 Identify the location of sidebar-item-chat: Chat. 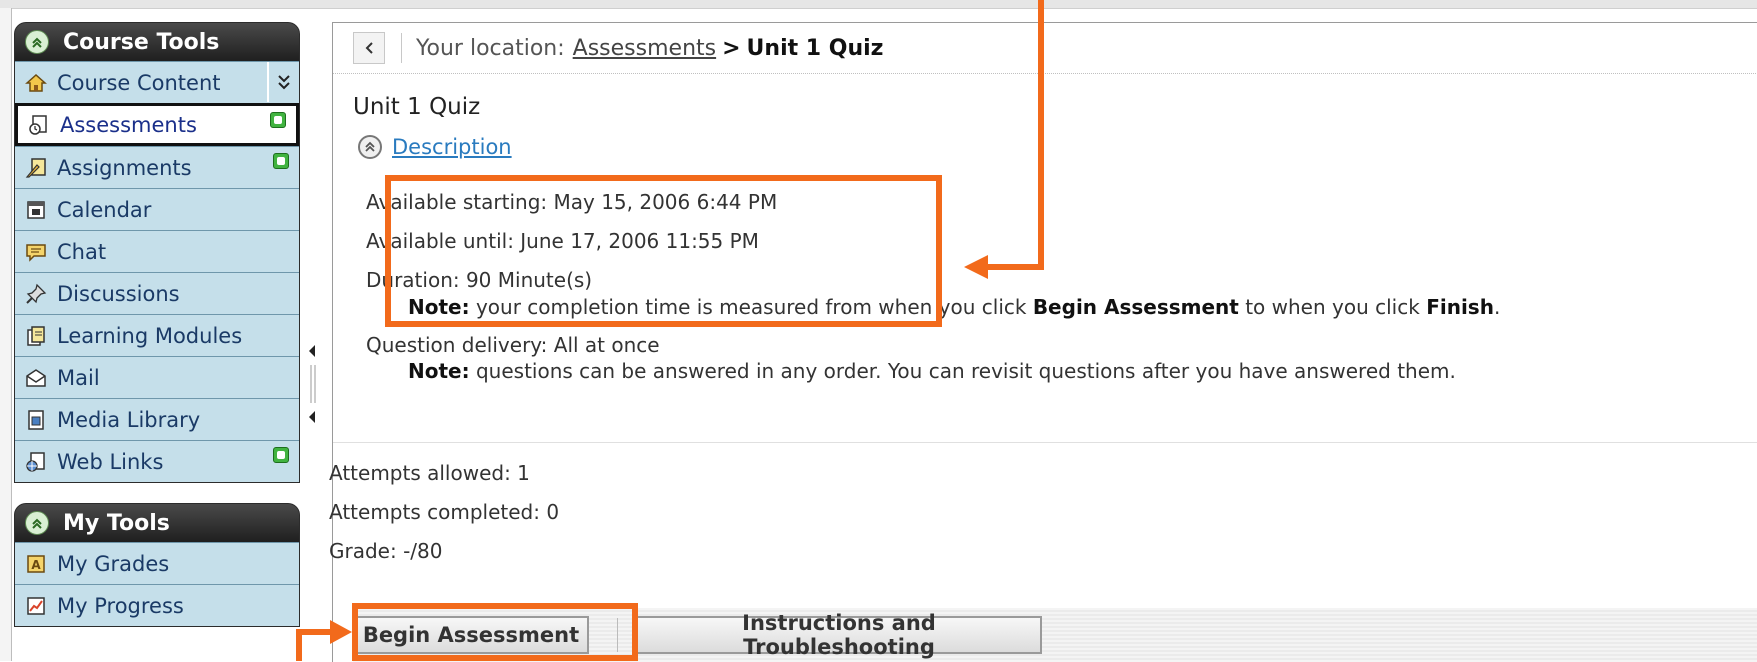
(157, 251).